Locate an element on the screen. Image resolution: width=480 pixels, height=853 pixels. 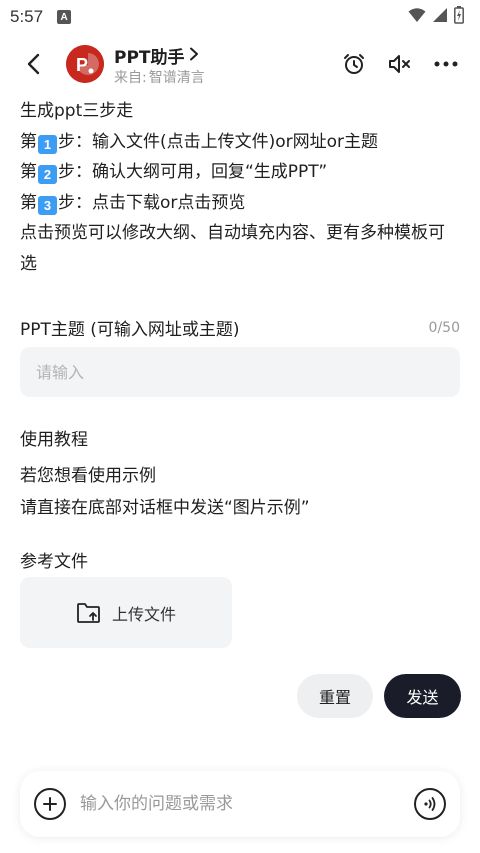
add-attachment-button is located at coordinates (50, 804).